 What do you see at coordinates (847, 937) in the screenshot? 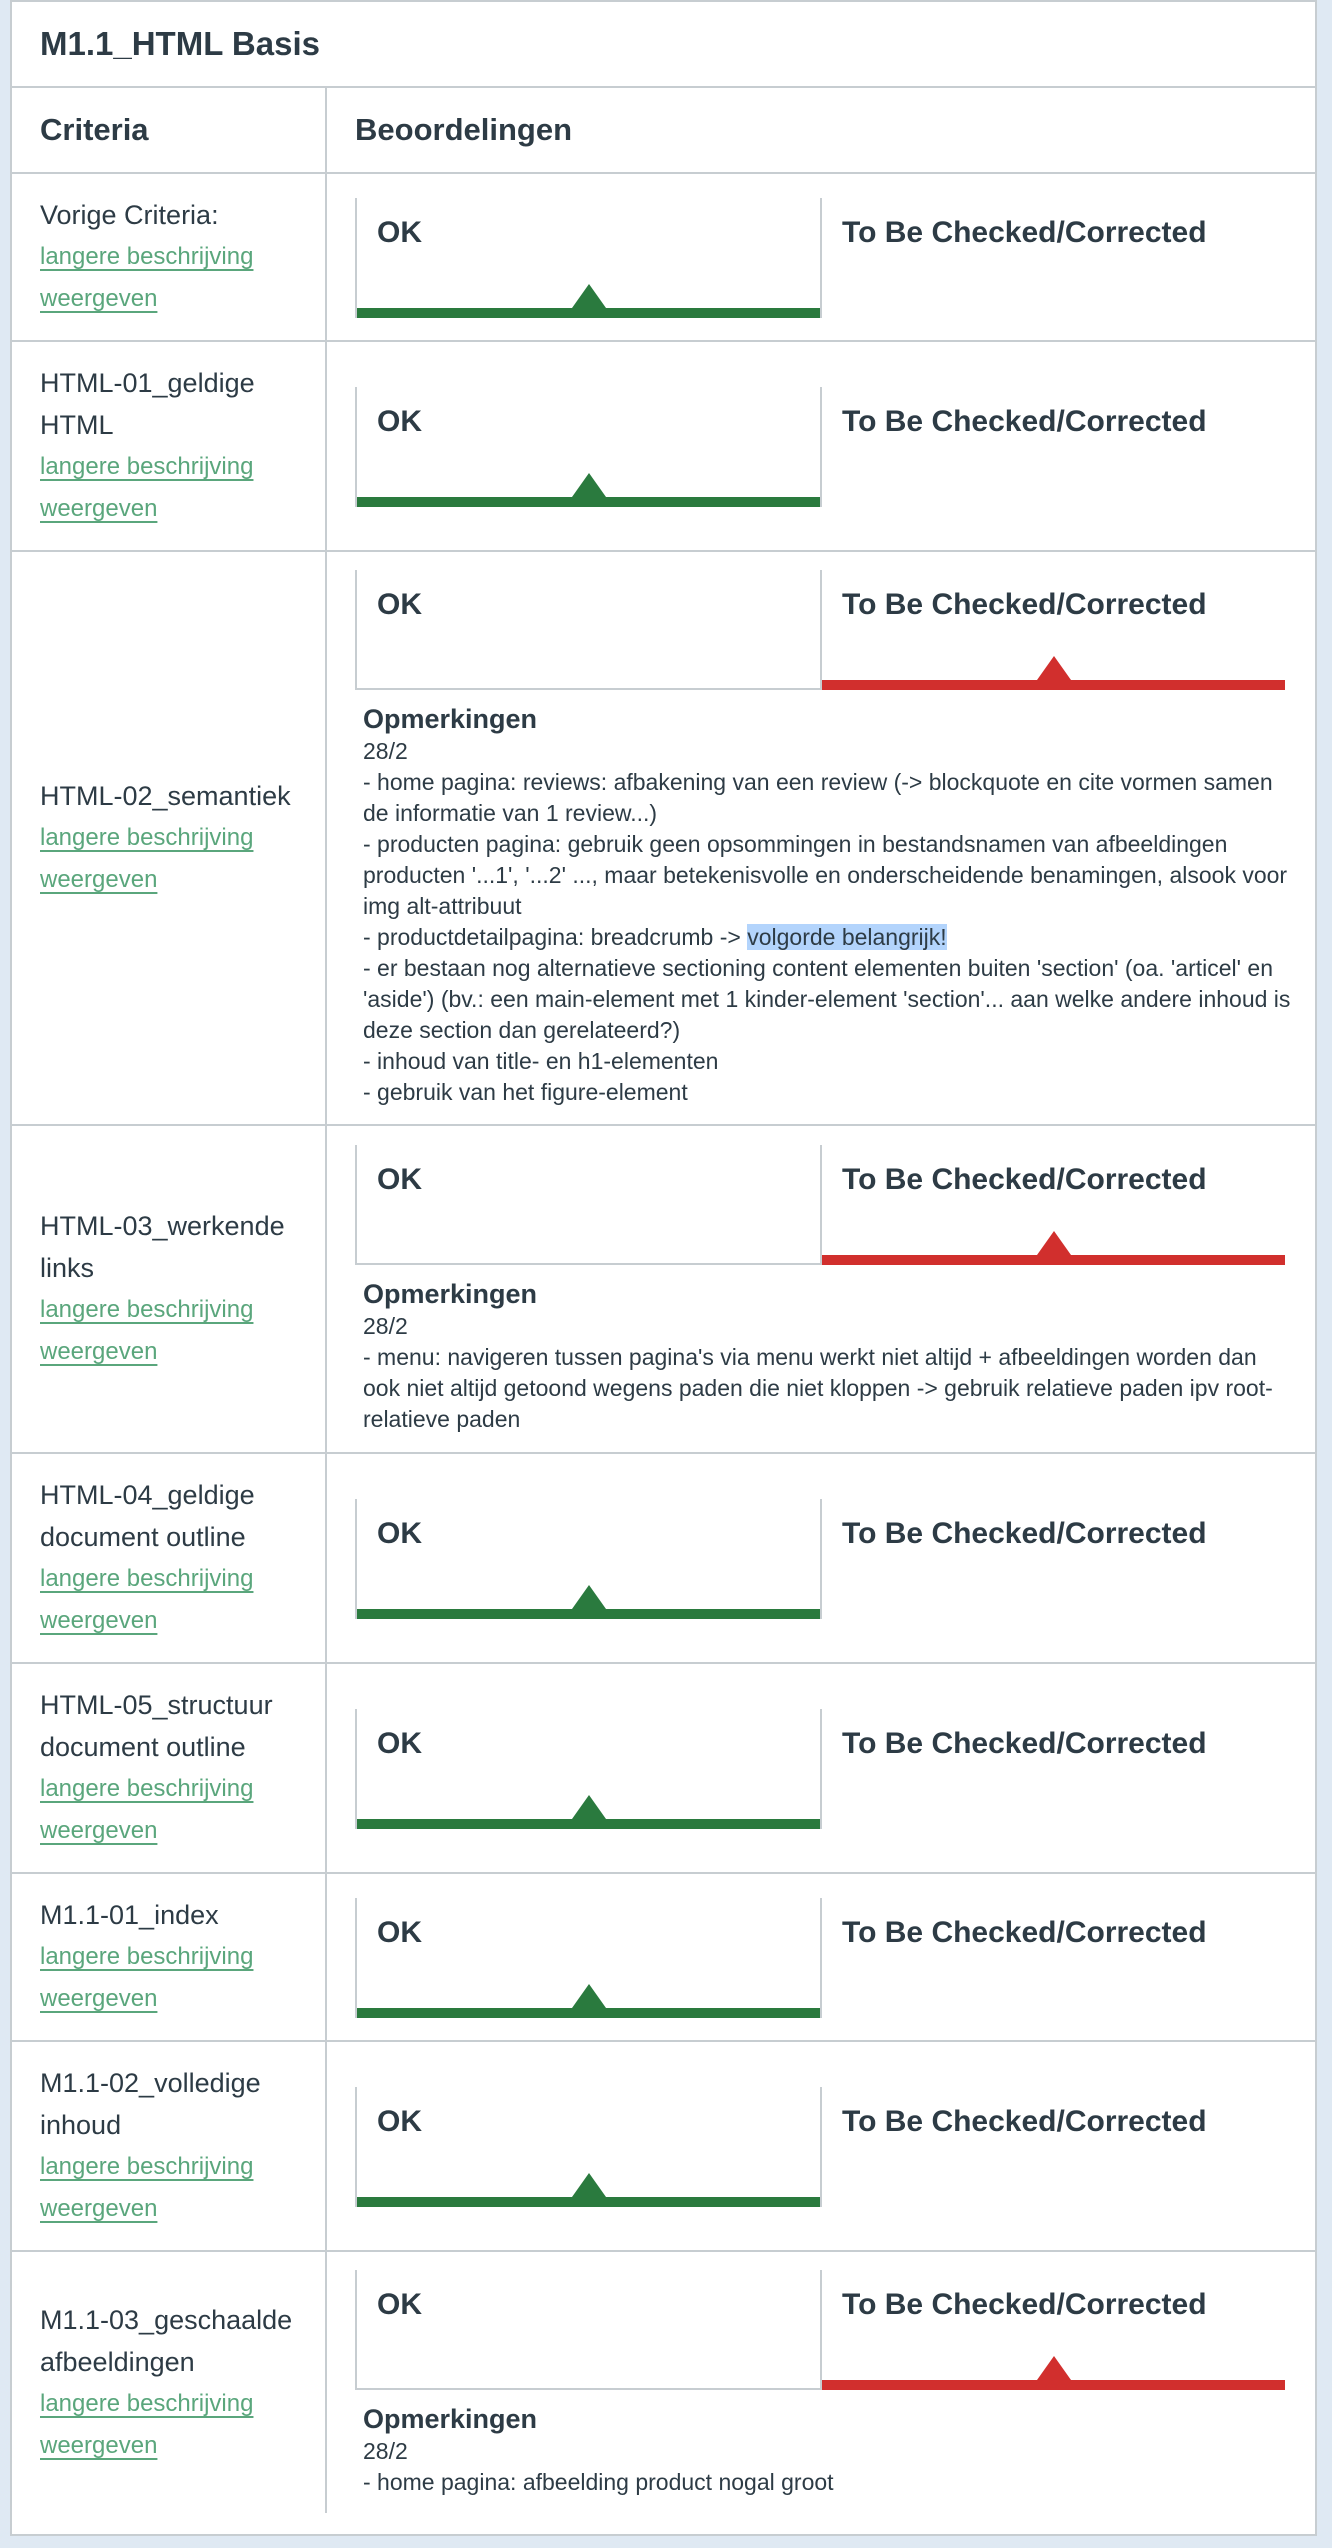
I see `highlighted-text: volgorde belangrijk!` at bounding box center [847, 937].